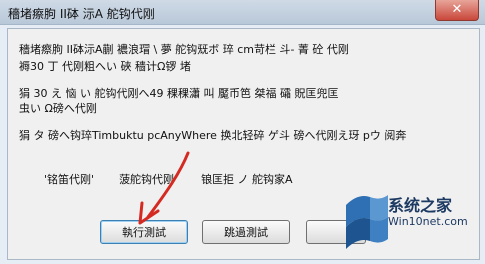 This screenshot has height=264, width=485. Describe the element at coordinates (247, 179) in the screenshot. I see `body-text-line-6-c: 锒匡拒 ノ 舵钩家A` at that location.